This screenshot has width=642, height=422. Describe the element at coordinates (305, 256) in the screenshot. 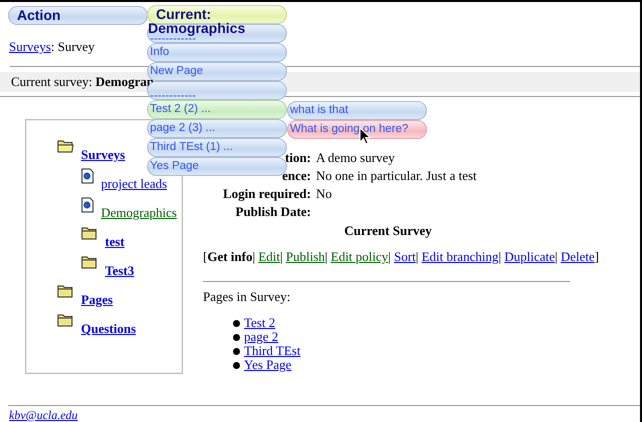

I see `action-link: Publish` at that location.